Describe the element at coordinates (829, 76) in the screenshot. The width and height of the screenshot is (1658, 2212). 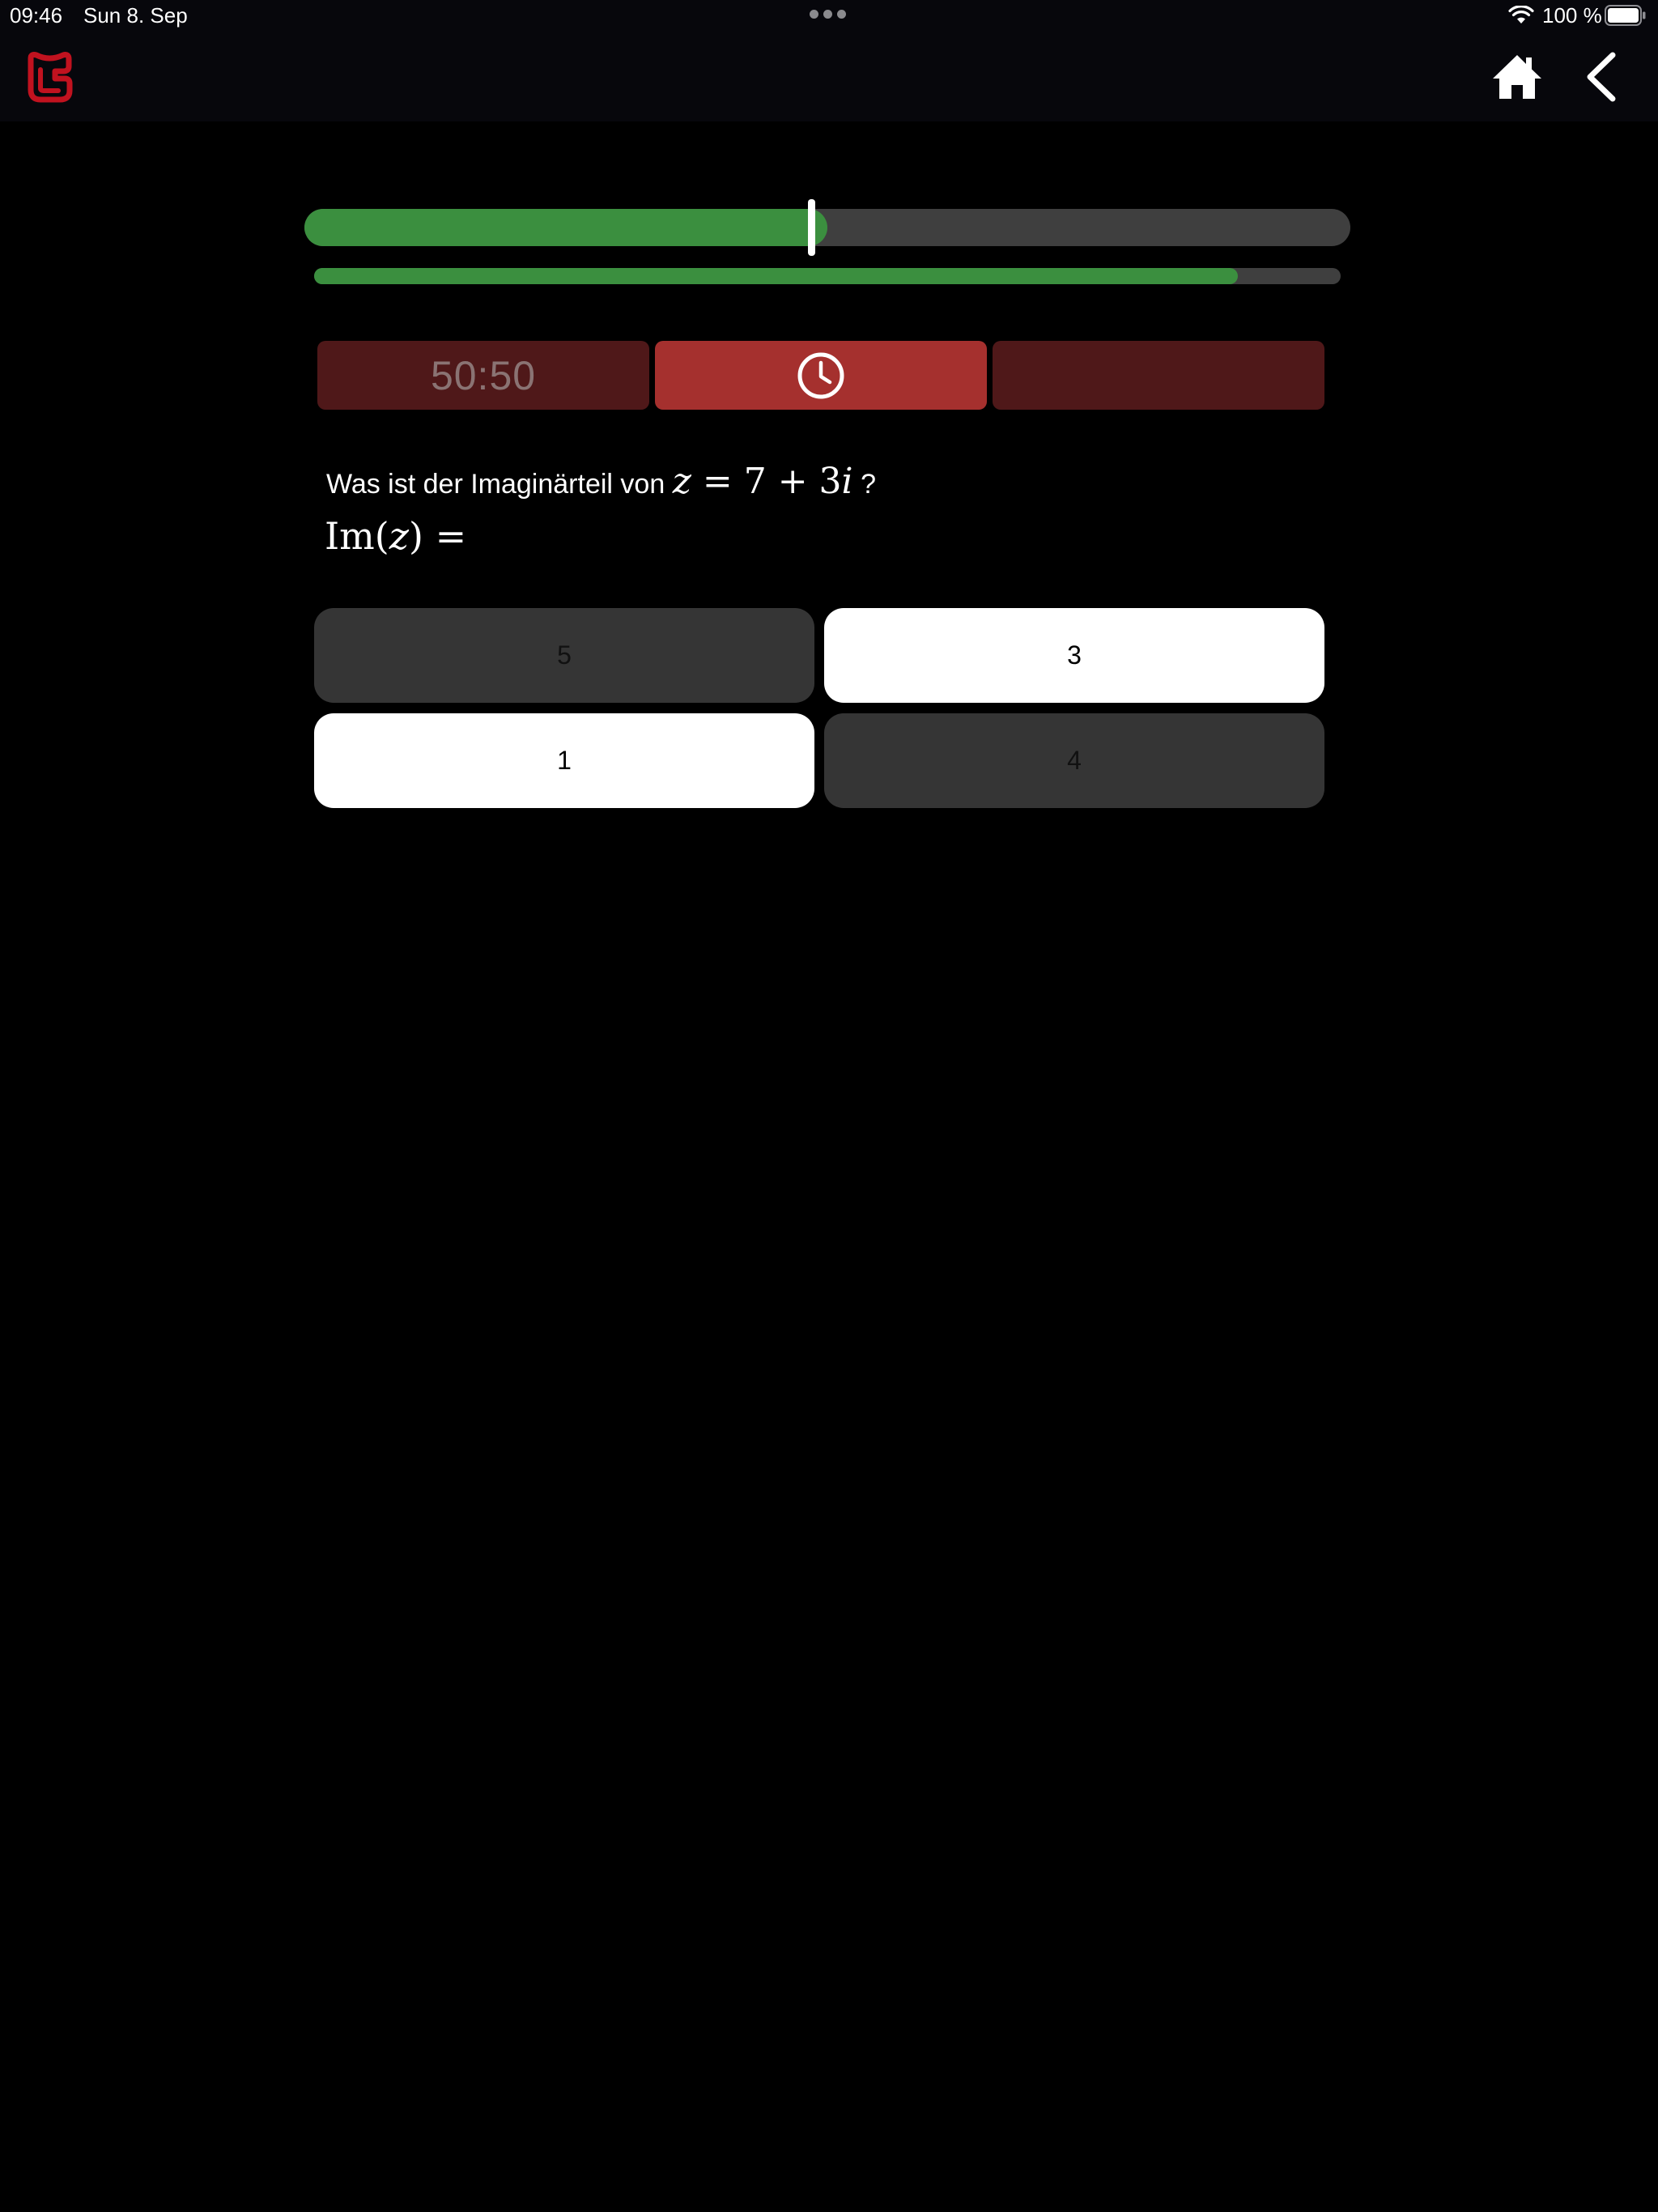
I see `app-header` at that location.